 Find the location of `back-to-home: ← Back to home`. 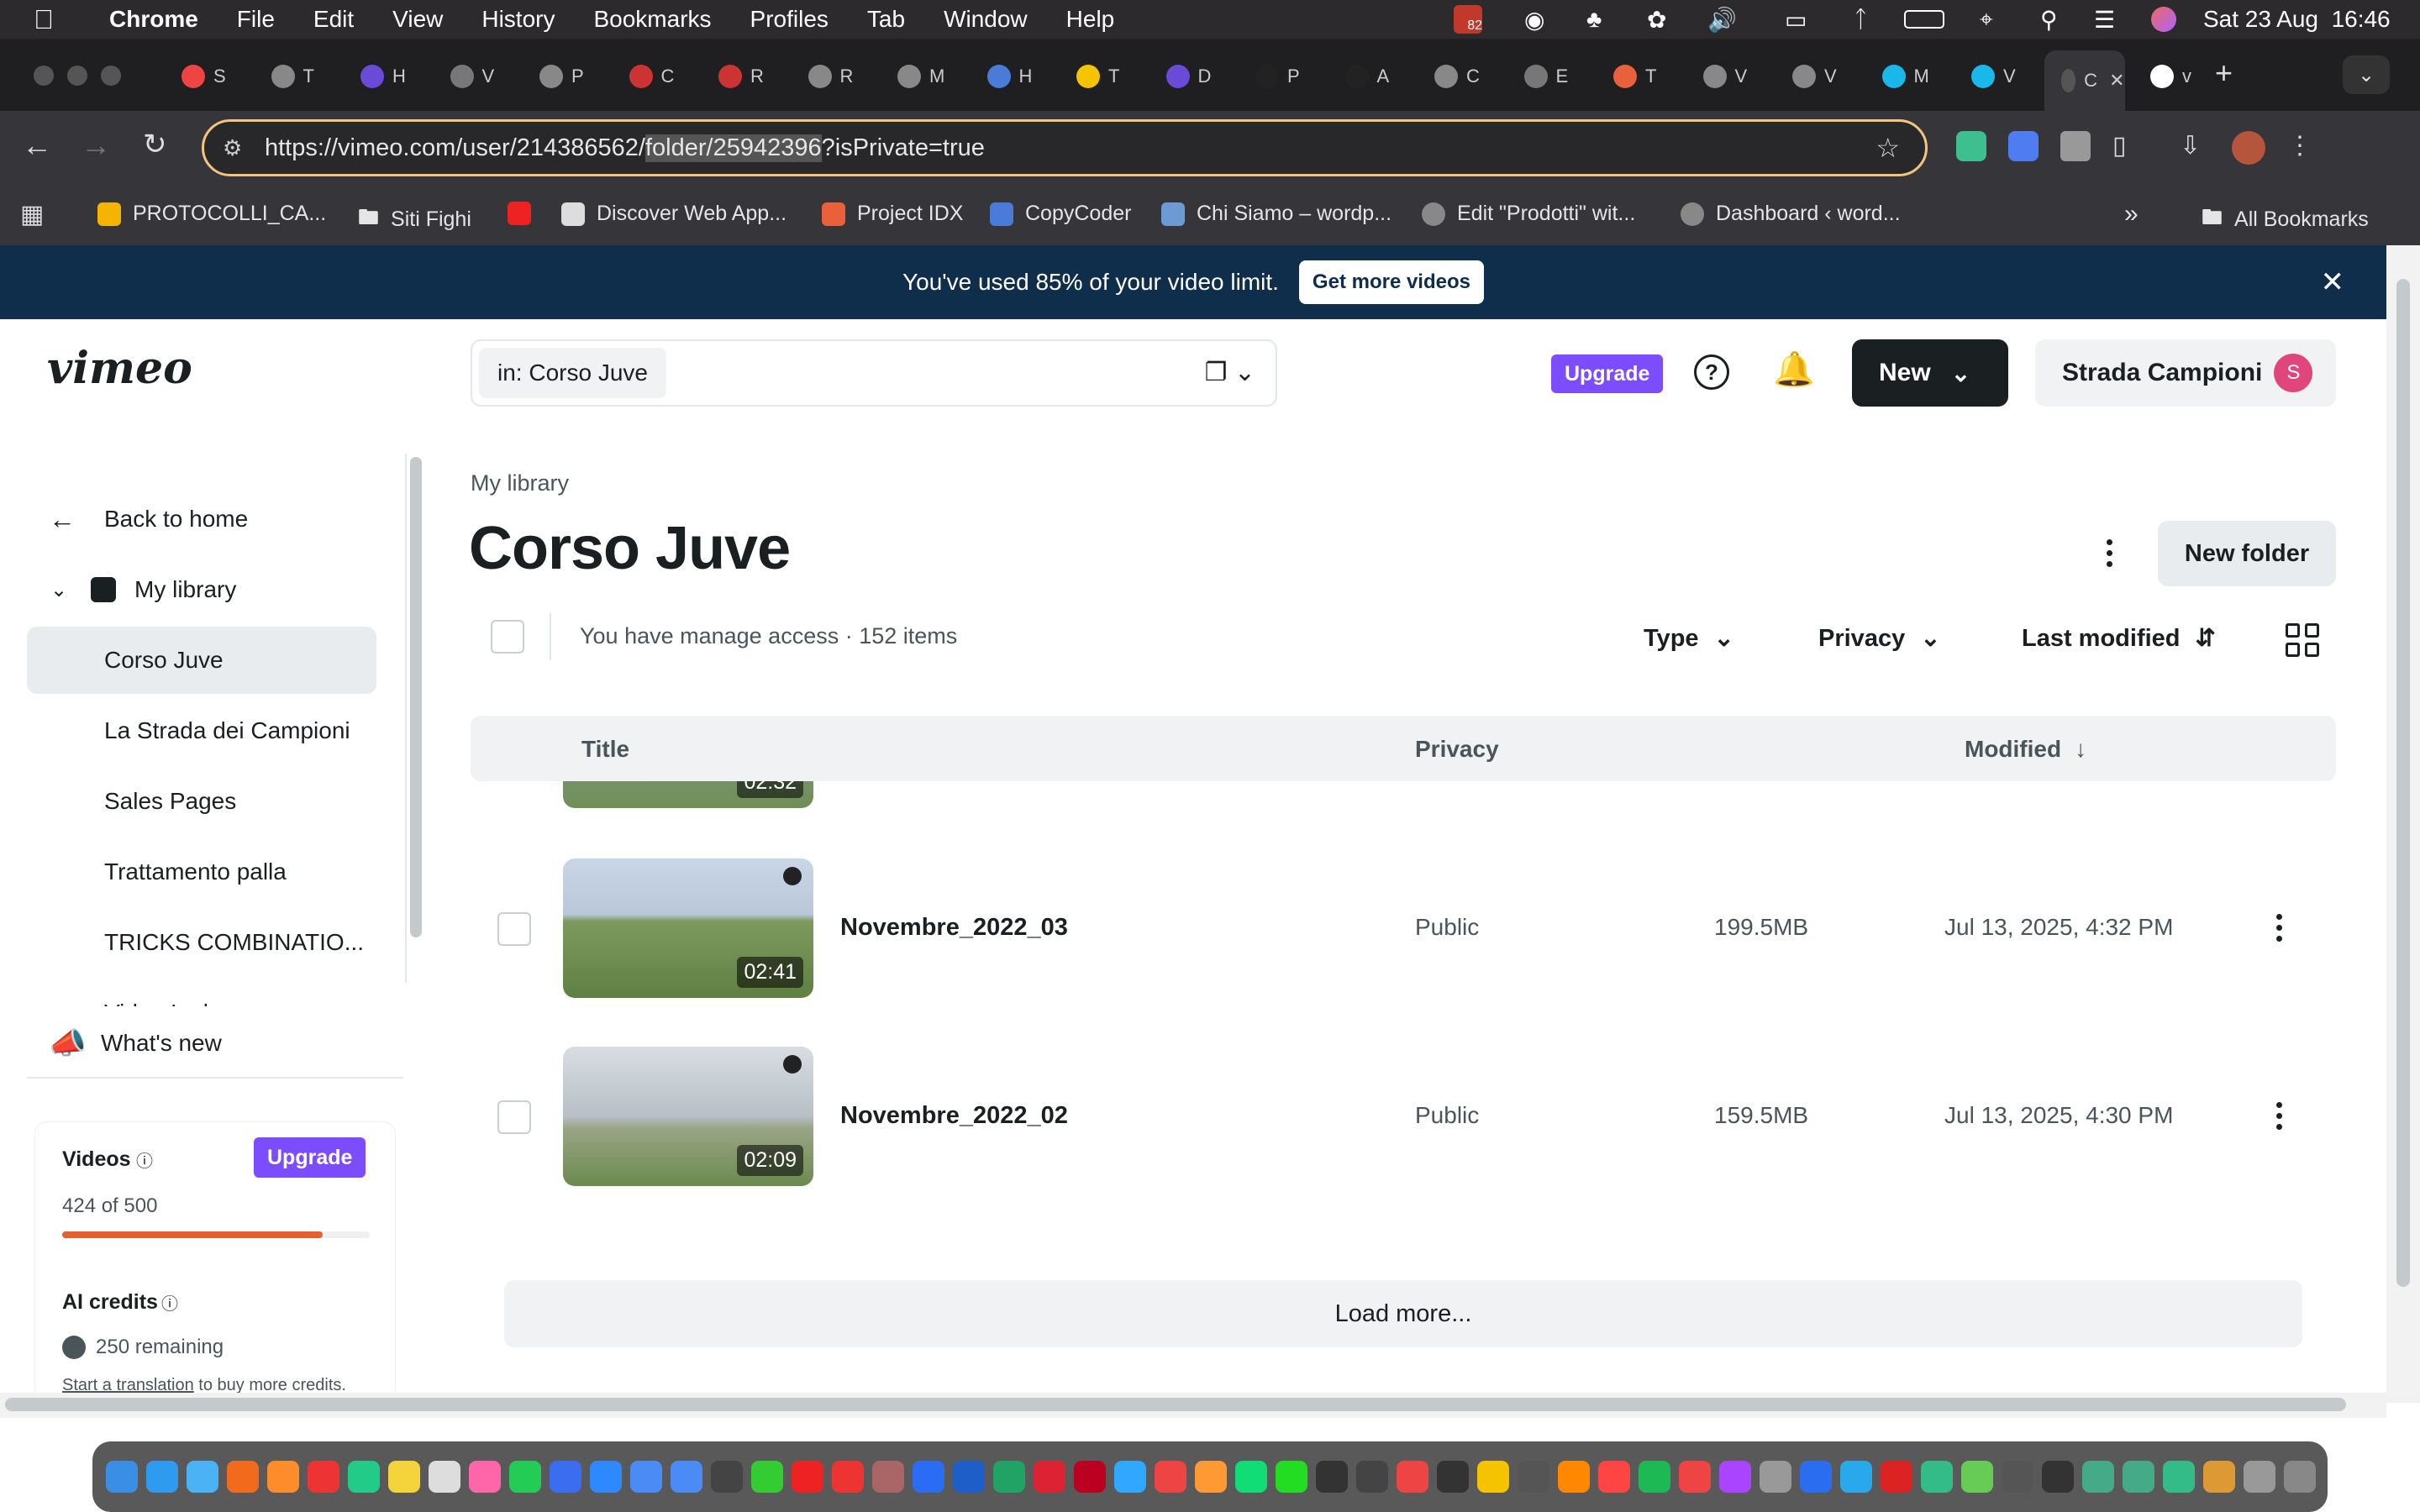

back-to-home: ← Back to home is located at coordinates (202, 519).